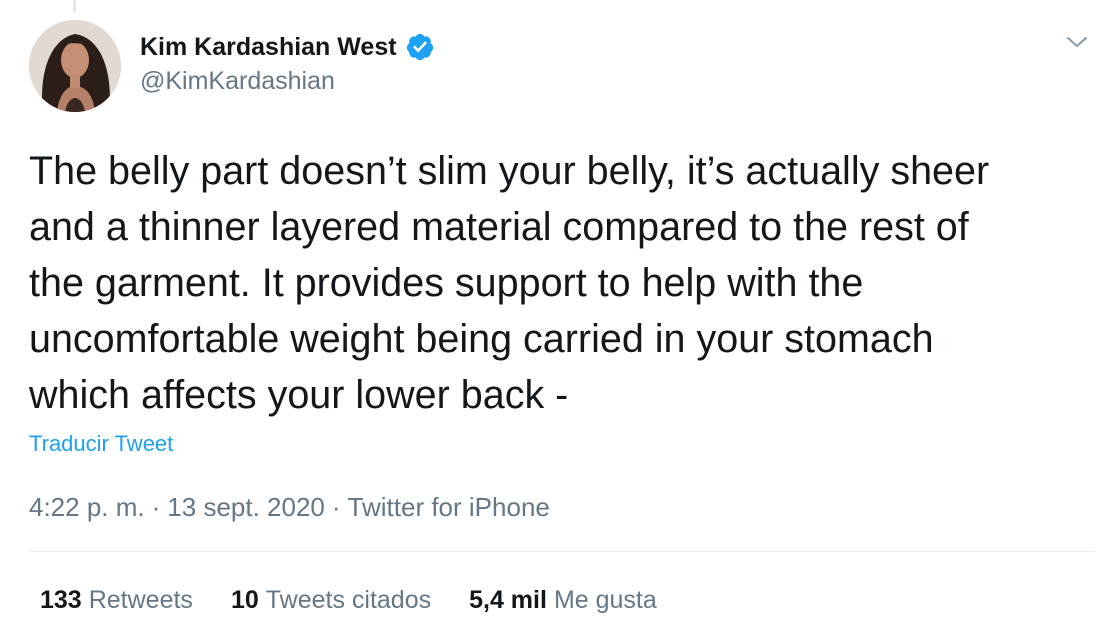  I want to click on author-display-name: Kim Kardashian West, so click(268, 47).